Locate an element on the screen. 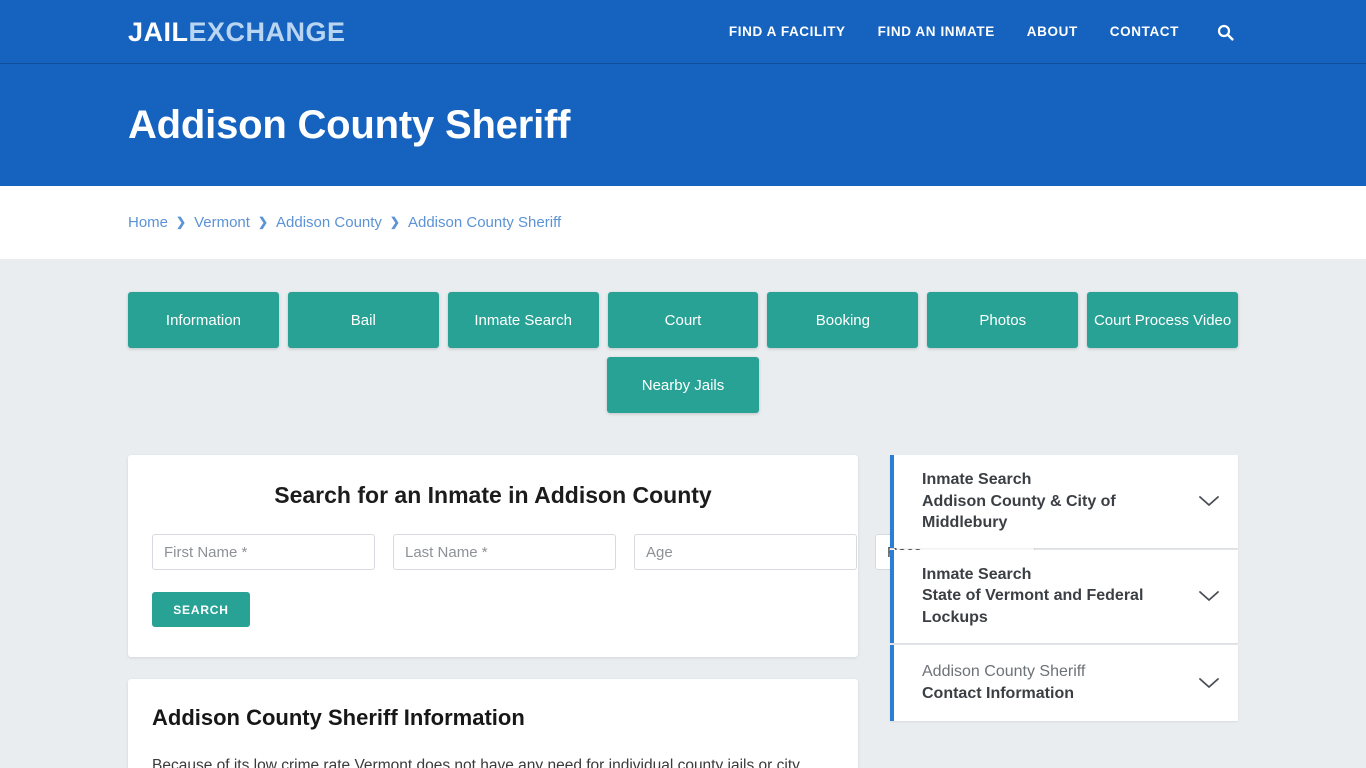 The height and width of the screenshot is (768, 1366). section-button-court: Court is located at coordinates (683, 320).